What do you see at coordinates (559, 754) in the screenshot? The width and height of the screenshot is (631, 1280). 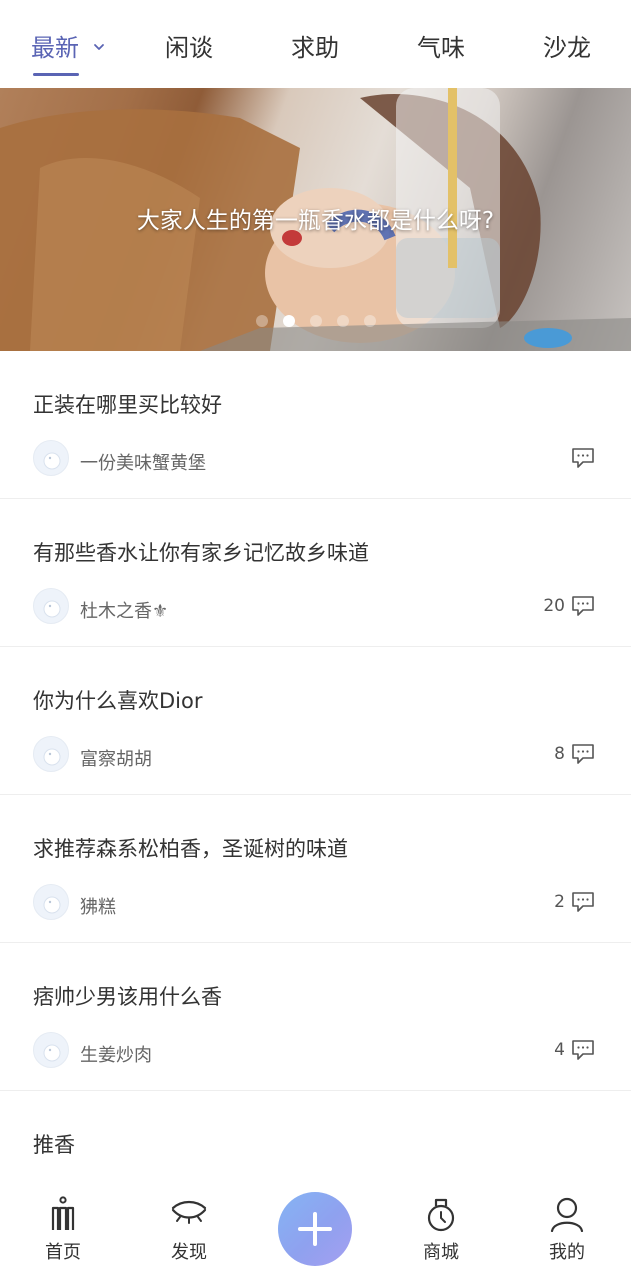 I see `comment-count: 8` at bounding box center [559, 754].